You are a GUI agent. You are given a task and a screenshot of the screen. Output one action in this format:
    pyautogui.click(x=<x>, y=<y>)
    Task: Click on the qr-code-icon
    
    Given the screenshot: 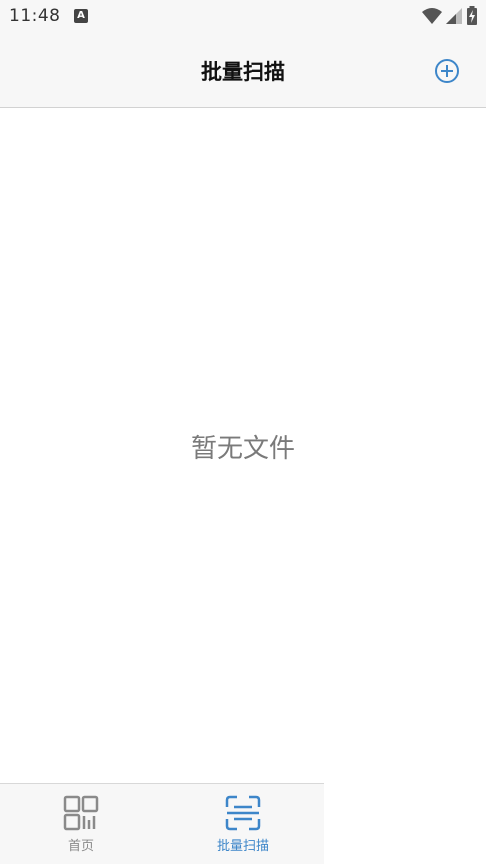 What is the action you would take?
    pyautogui.click(x=81, y=813)
    